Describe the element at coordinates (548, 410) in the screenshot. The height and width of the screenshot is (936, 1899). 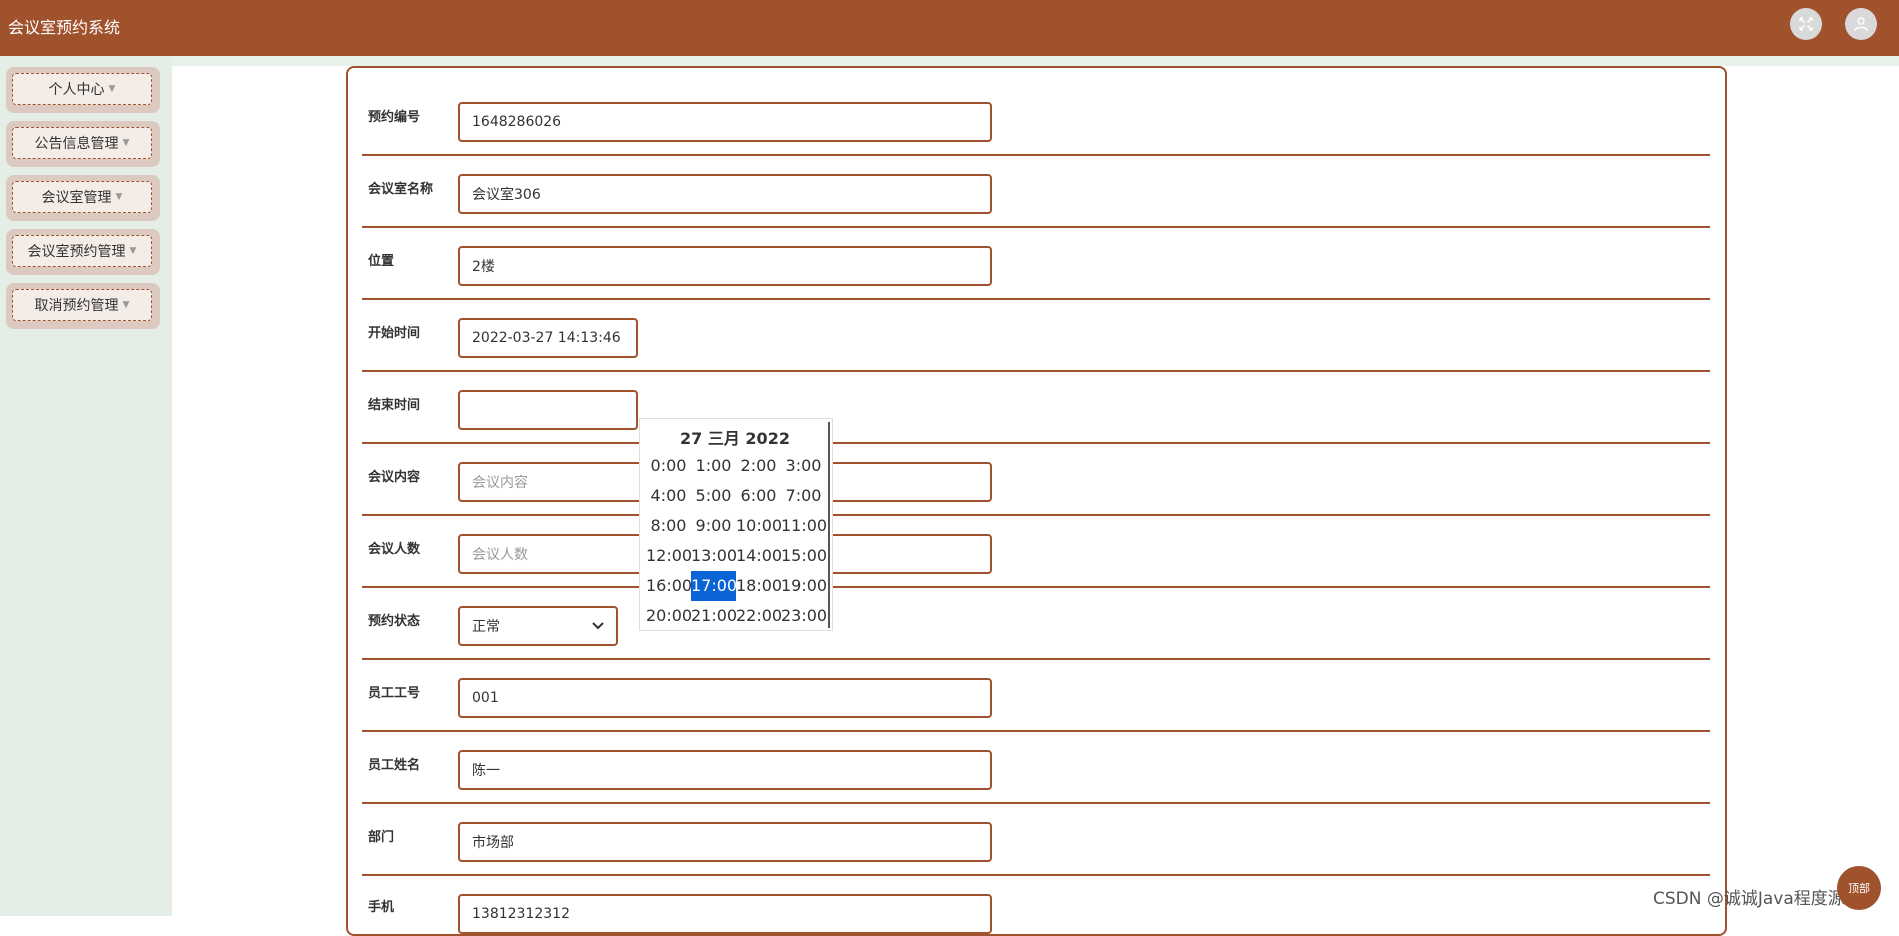
I see `end-time-input` at that location.